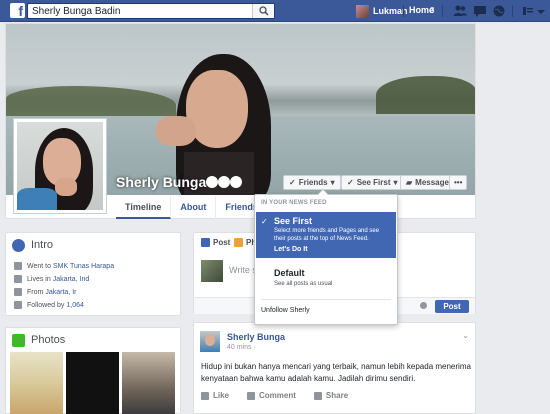 The width and height of the screenshot is (550, 414). I want to click on tab-about: About, so click(194, 207).